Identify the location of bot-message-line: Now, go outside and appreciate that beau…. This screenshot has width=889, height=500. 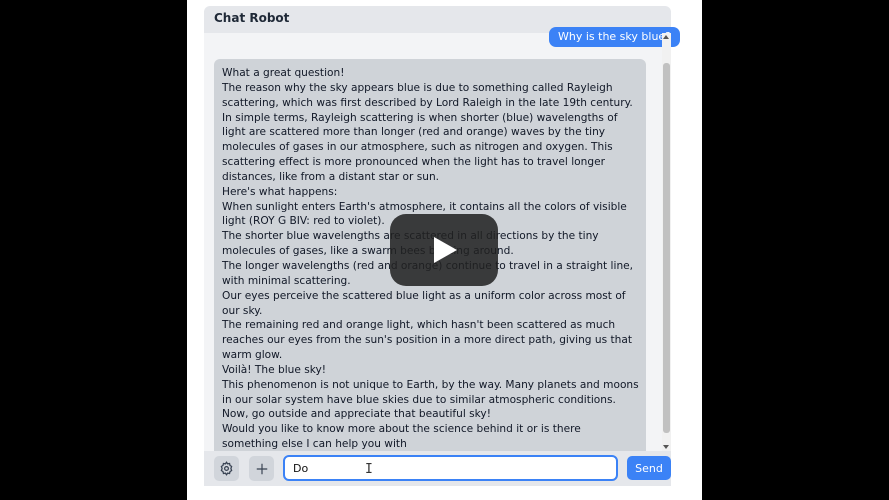
(356, 414).